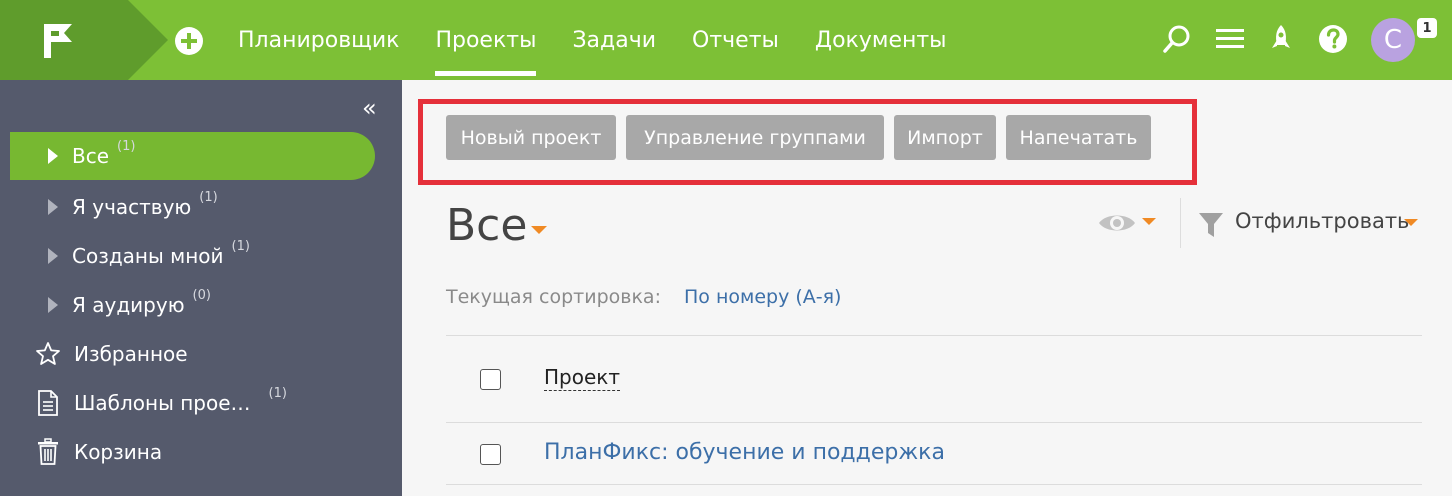 The width and height of the screenshot is (1452, 496). Describe the element at coordinates (128, 305) in the screenshot. I see `sidebar-item-label: Я аудирую` at that location.